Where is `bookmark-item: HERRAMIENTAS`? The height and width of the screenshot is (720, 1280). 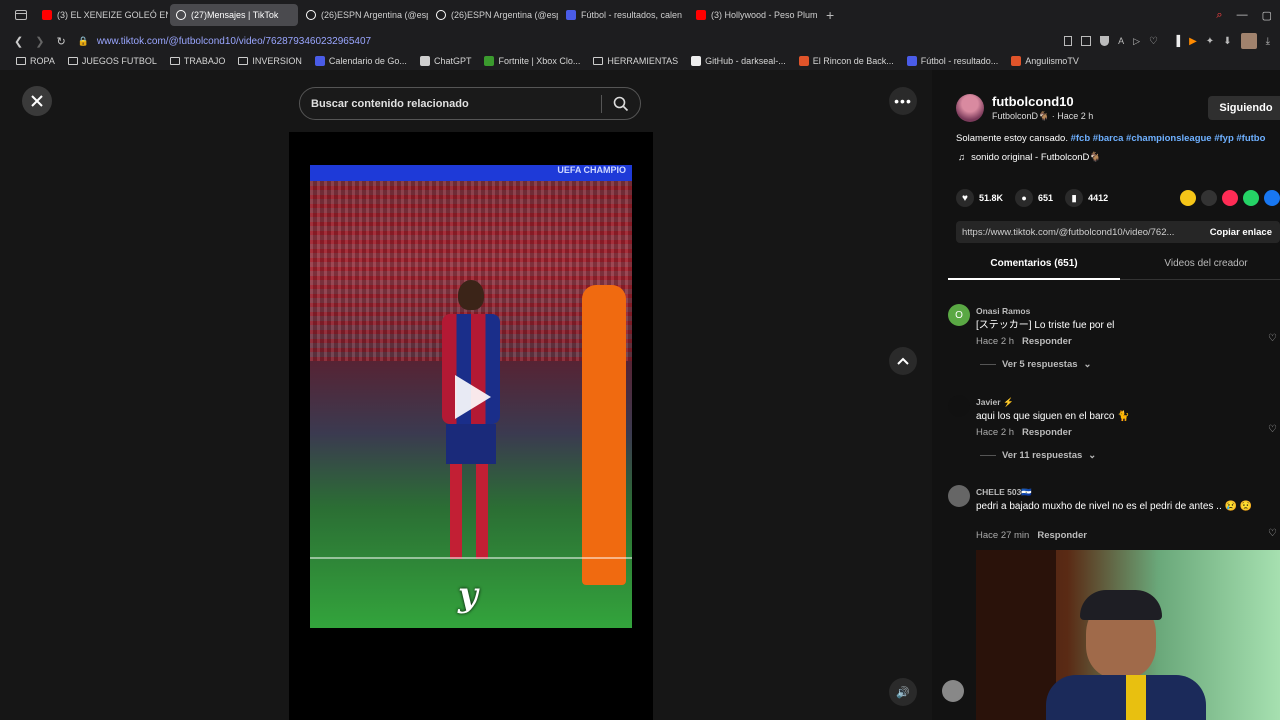
bookmark-item: HERRAMIENTAS is located at coordinates (635, 61).